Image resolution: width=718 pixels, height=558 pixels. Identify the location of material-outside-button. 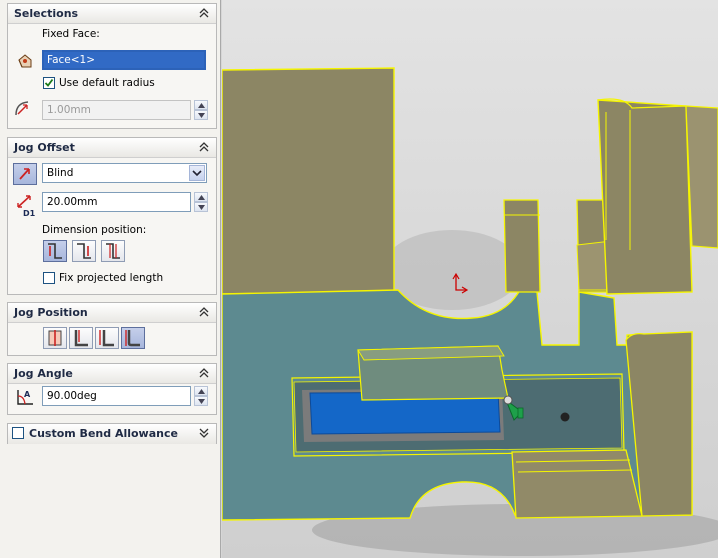
(107, 338).